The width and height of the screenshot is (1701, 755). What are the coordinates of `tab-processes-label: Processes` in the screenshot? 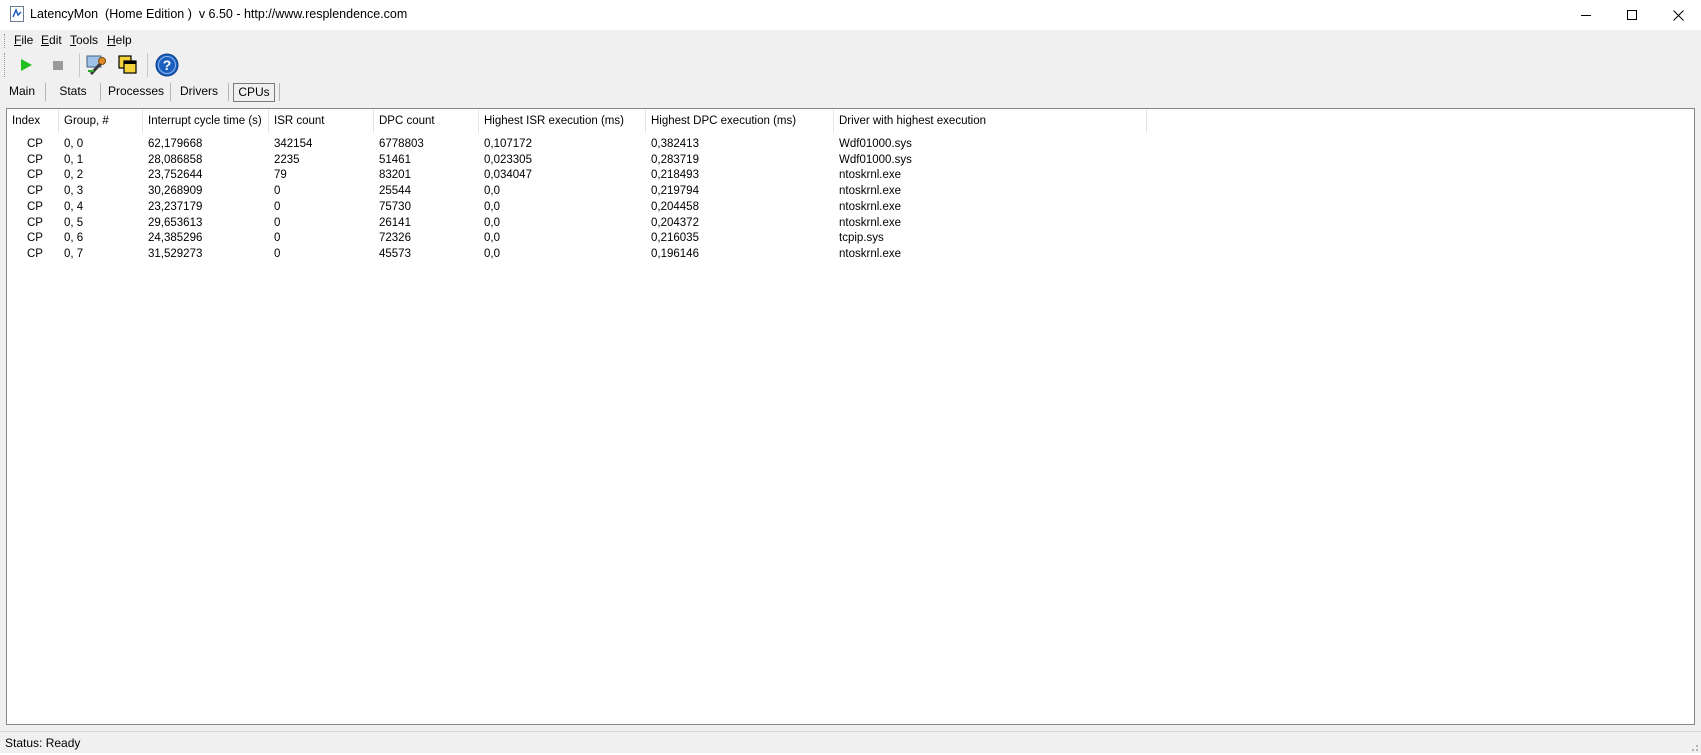 It's located at (136, 91).